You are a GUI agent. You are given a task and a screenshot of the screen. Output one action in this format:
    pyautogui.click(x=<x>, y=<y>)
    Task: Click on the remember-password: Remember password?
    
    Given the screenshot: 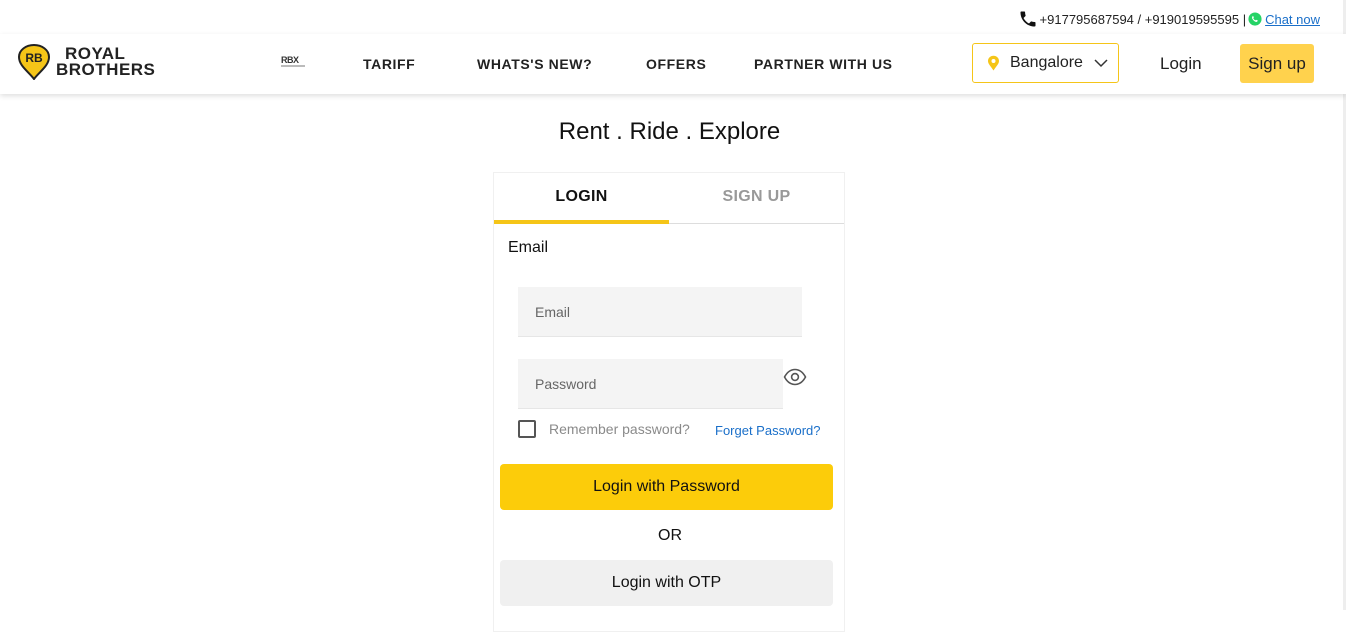 What is the action you would take?
    pyautogui.click(x=604, y=429)
    